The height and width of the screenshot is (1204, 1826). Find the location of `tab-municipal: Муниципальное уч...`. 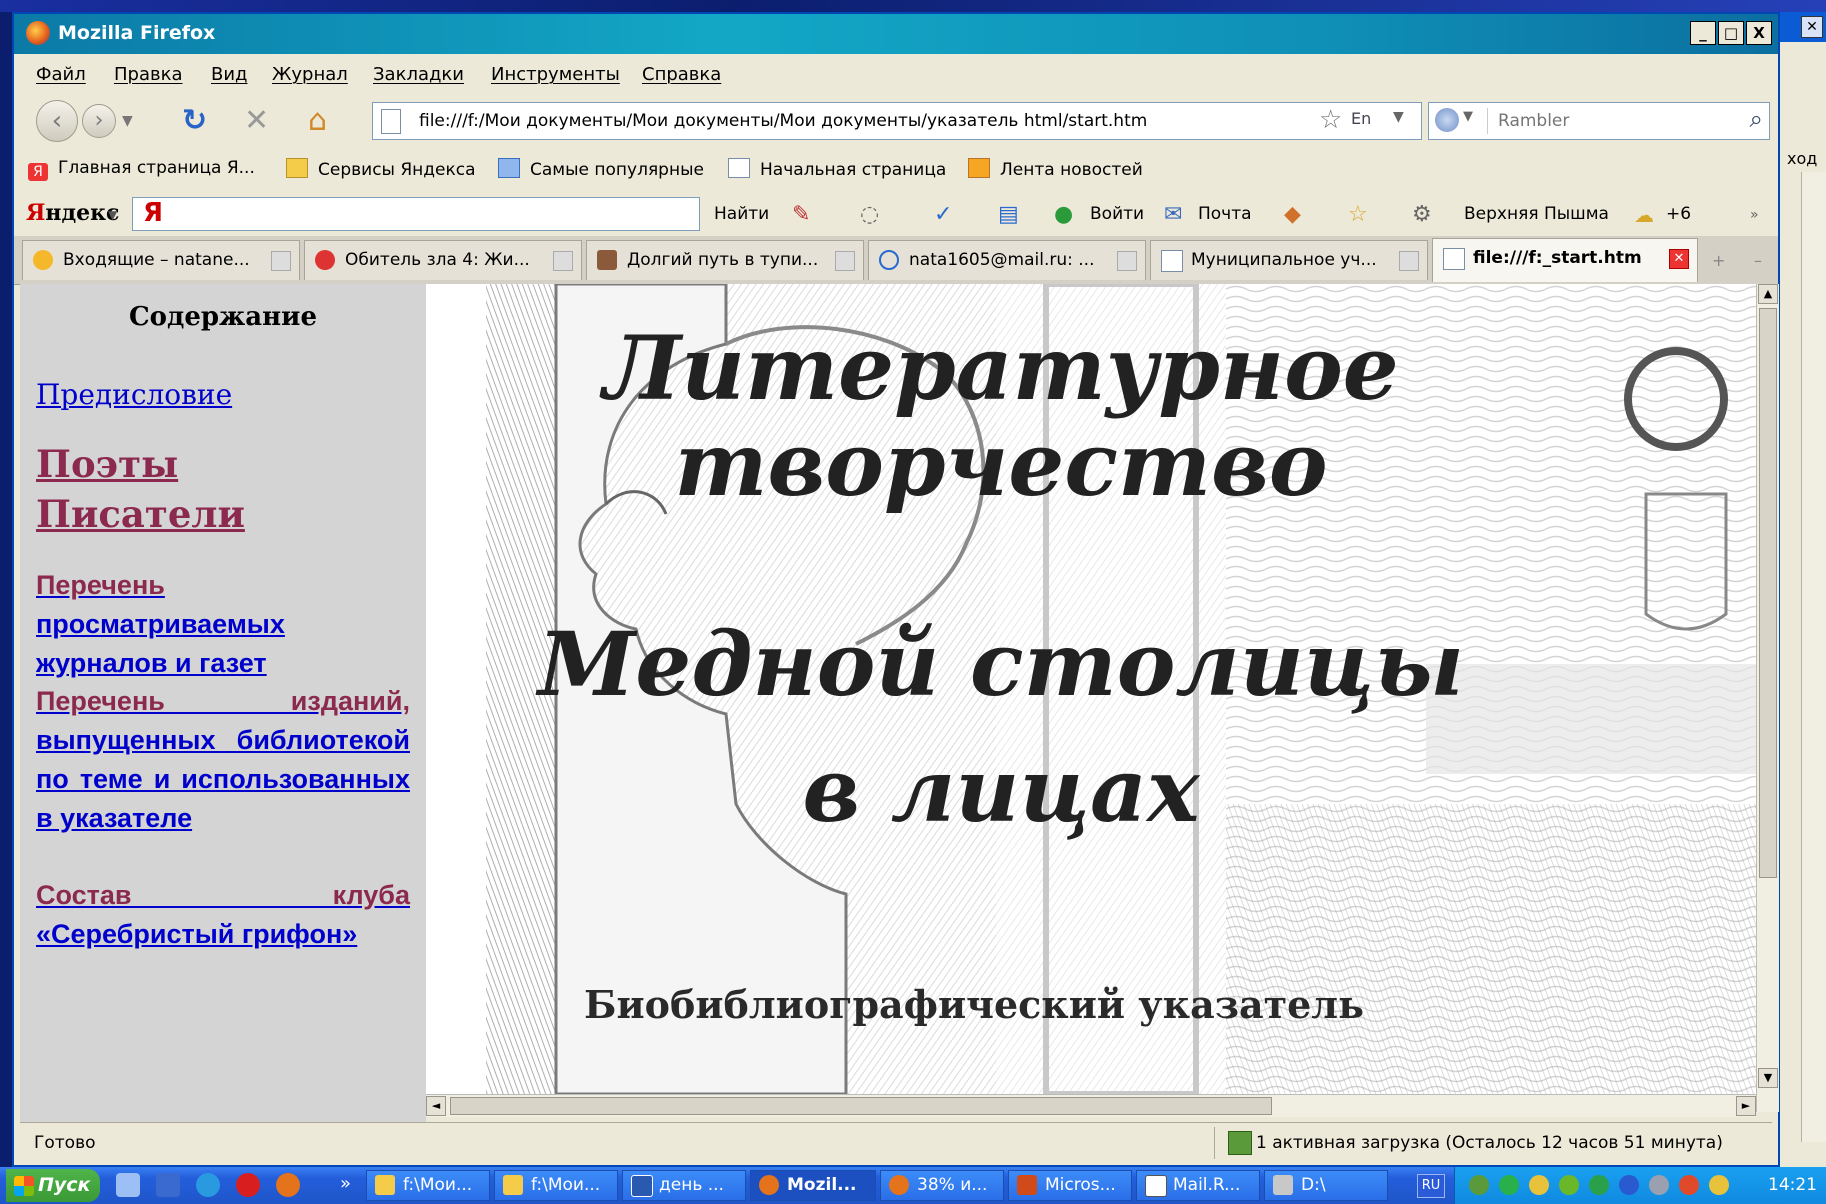

tab-municipal: Муниципальное уч... is located at coordinates (1289, 260).